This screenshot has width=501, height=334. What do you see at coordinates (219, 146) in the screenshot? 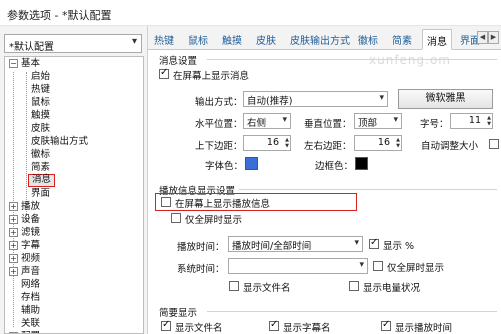
I see `margin-tb-label: 上下边距：` at bounding box center [219, 146].